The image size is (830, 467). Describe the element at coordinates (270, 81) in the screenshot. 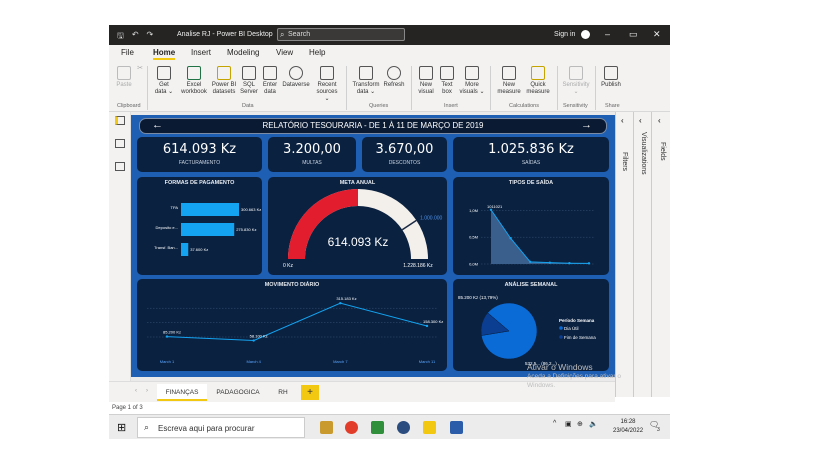

I see `enter-data-button: Enter data` at that location.